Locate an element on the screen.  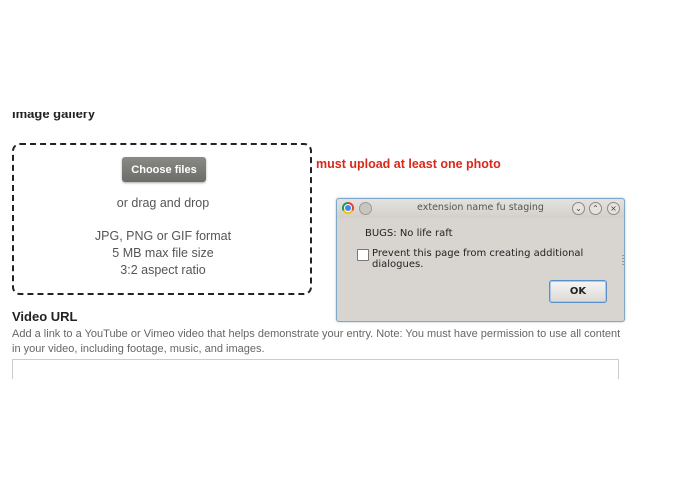
ok-button: OK is located at coordinates (578, 291).